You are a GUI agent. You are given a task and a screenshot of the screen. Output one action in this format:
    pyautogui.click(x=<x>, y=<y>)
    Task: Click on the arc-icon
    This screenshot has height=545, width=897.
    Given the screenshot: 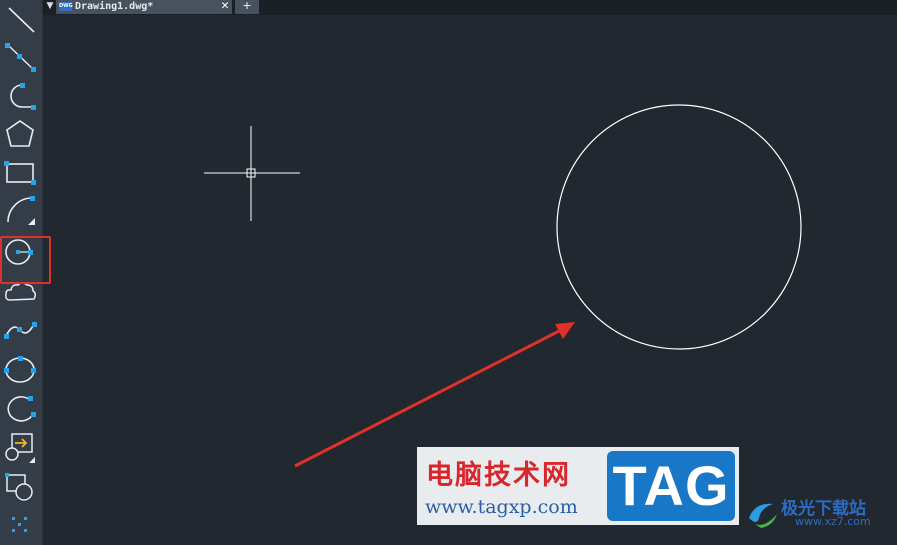 What is the action you would take?
    pyautogui.click(x=21, y=210)
    